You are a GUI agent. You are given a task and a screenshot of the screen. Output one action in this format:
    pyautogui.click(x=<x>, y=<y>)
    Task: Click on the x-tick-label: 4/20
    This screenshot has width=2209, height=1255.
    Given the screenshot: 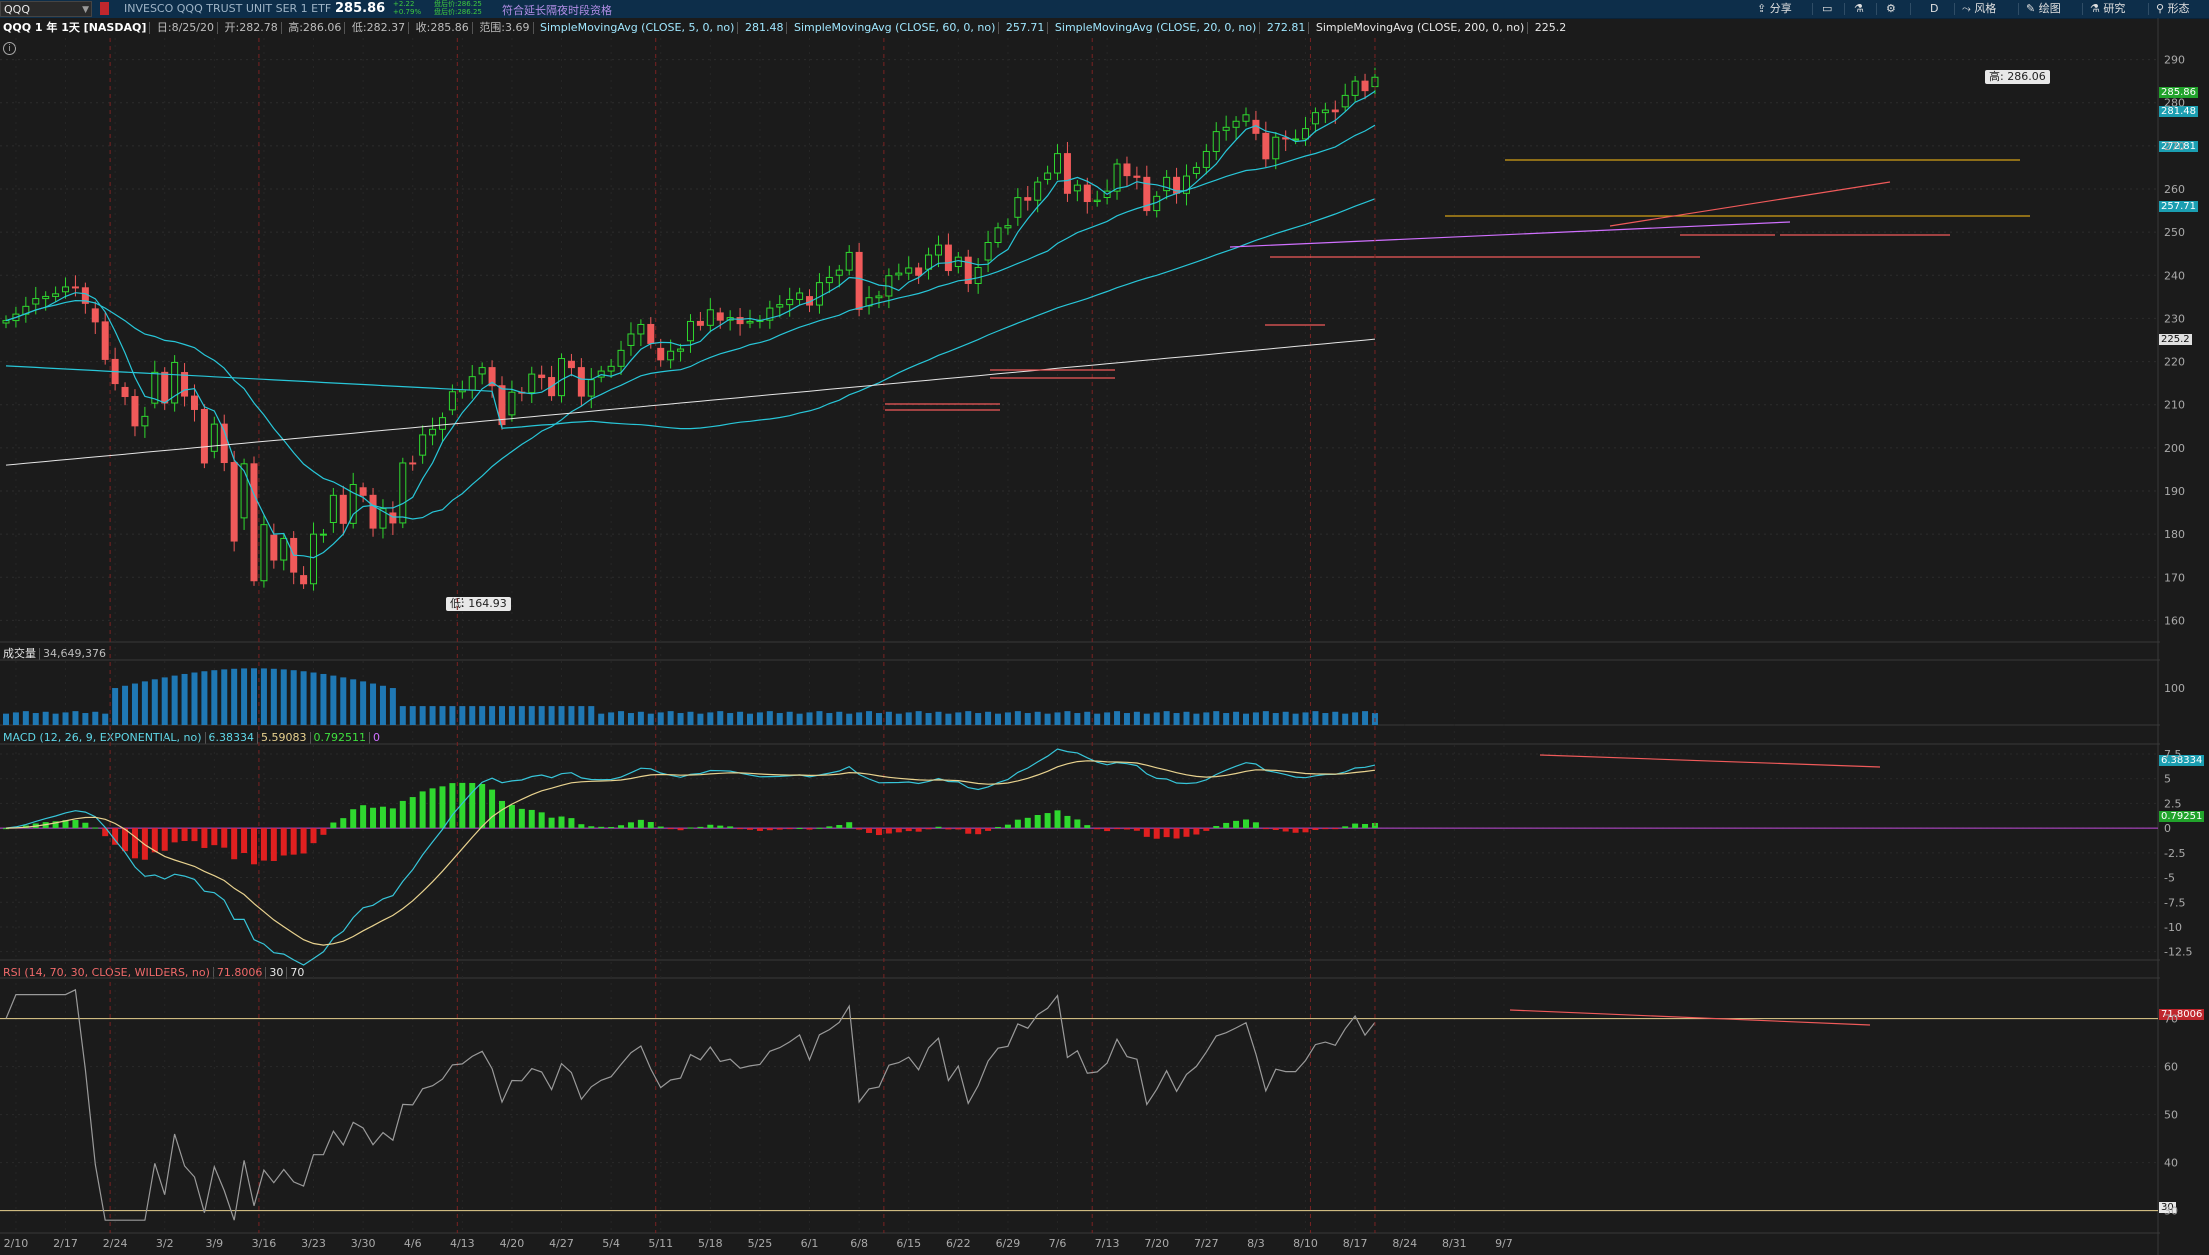 What is the action you would take?
    pyautogui.click(x=512, y=1243)
    